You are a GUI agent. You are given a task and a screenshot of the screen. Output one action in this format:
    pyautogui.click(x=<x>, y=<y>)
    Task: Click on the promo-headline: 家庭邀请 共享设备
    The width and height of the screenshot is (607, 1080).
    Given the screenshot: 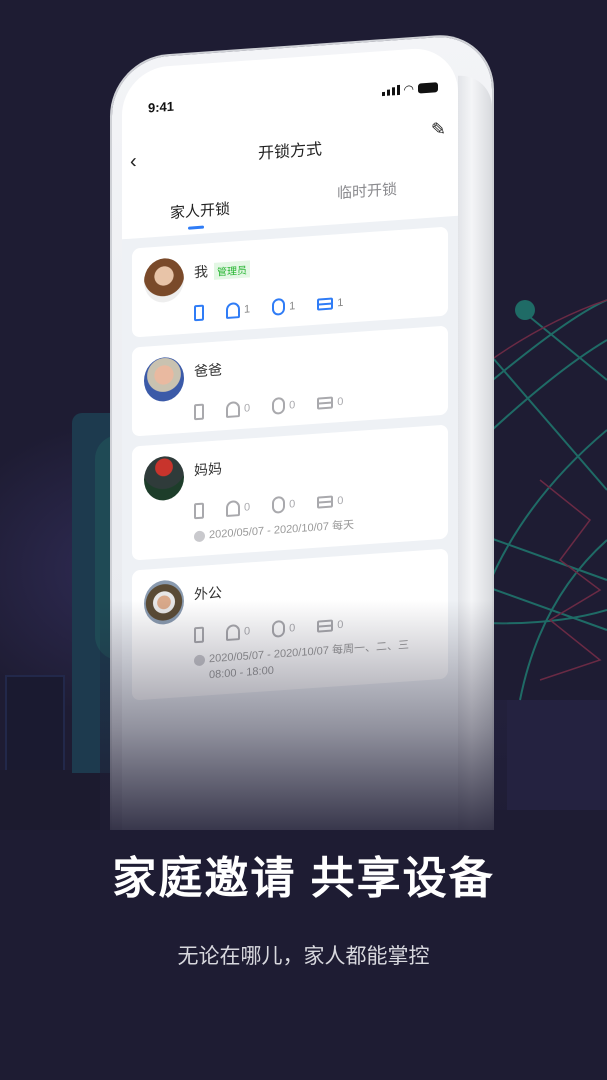 What is the action you would take?
    pyautogui.click(x=303, y=878)
    